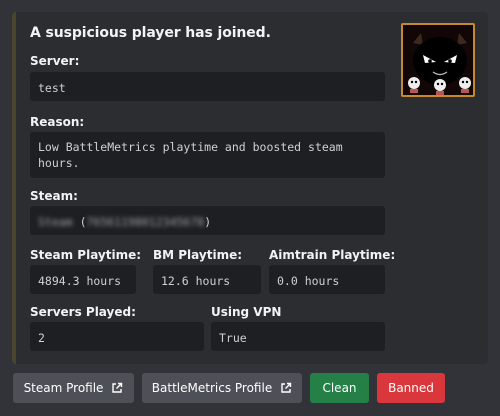 This screenshot has height=416, width=500. What do you see at coordinates (55, 61) in the screenshot?
I see `server-label: Server:` at bounding box center [55, 61].